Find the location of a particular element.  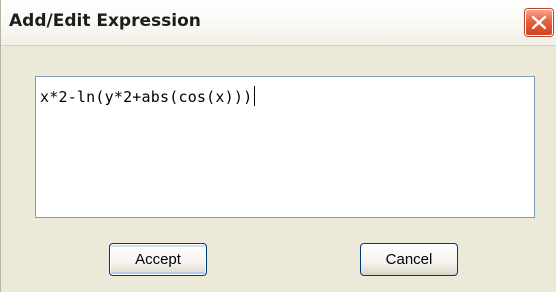

dialog-title: Add/Edit Expression is located at coordinates (105, 21).